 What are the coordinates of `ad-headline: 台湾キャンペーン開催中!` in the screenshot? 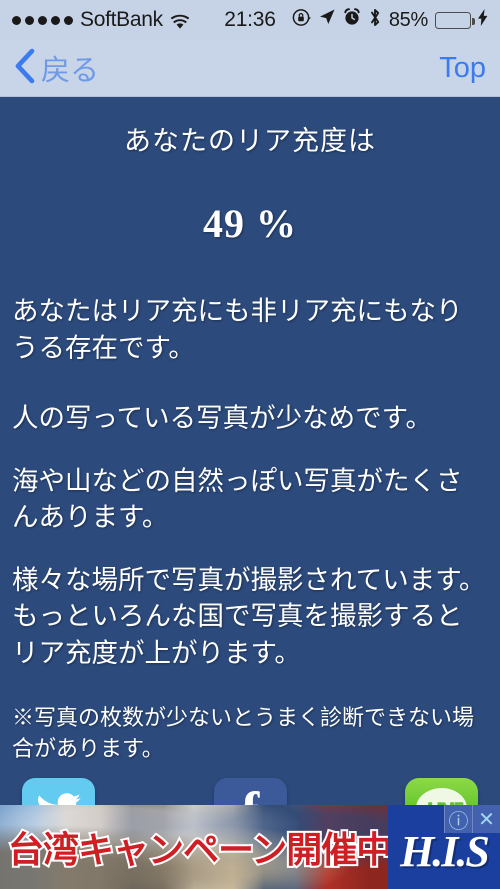 It's located at (197, 850).